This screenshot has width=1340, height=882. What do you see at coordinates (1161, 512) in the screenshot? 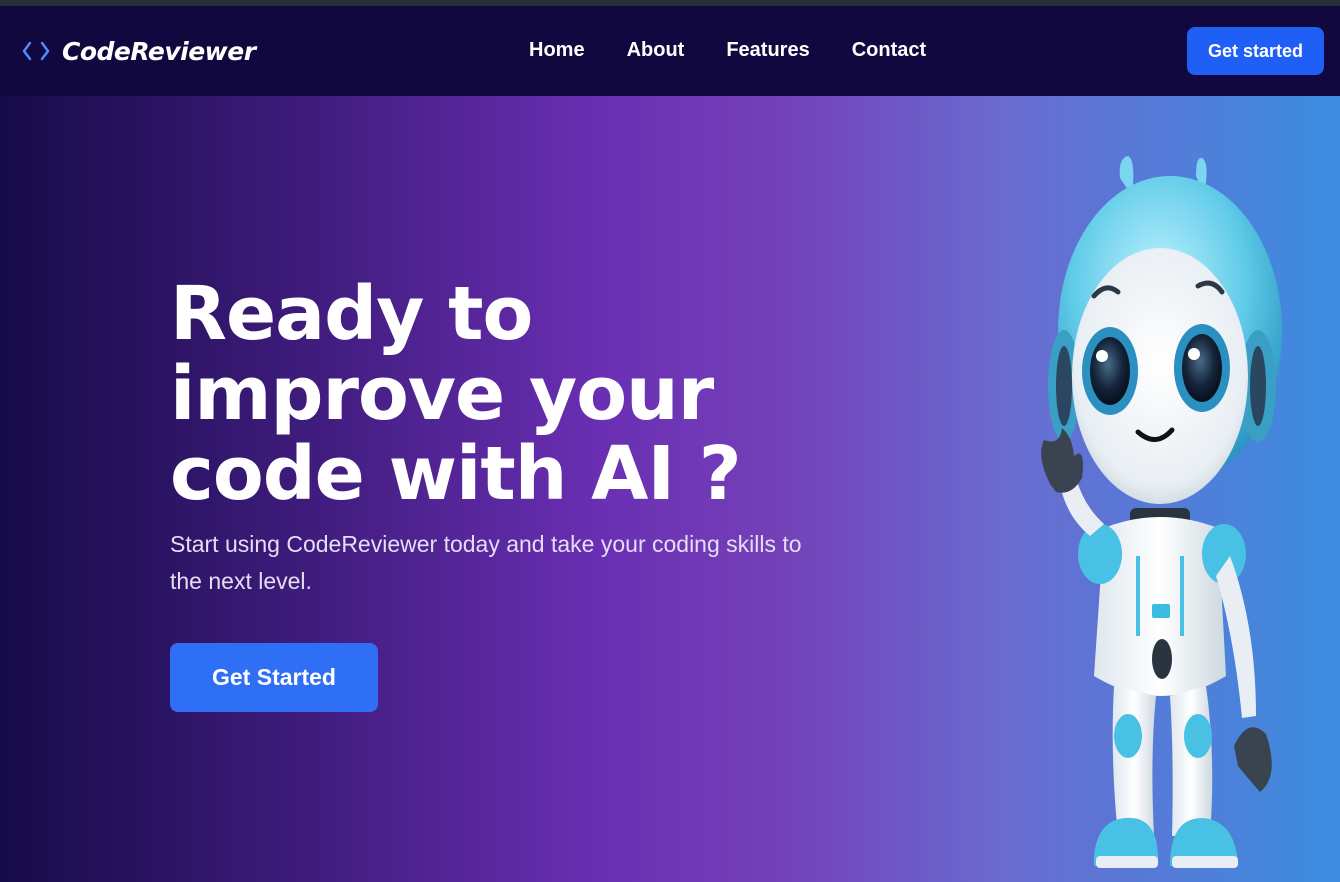
I see `robot-mascot-illustration` at bounding box center [1161, 512].